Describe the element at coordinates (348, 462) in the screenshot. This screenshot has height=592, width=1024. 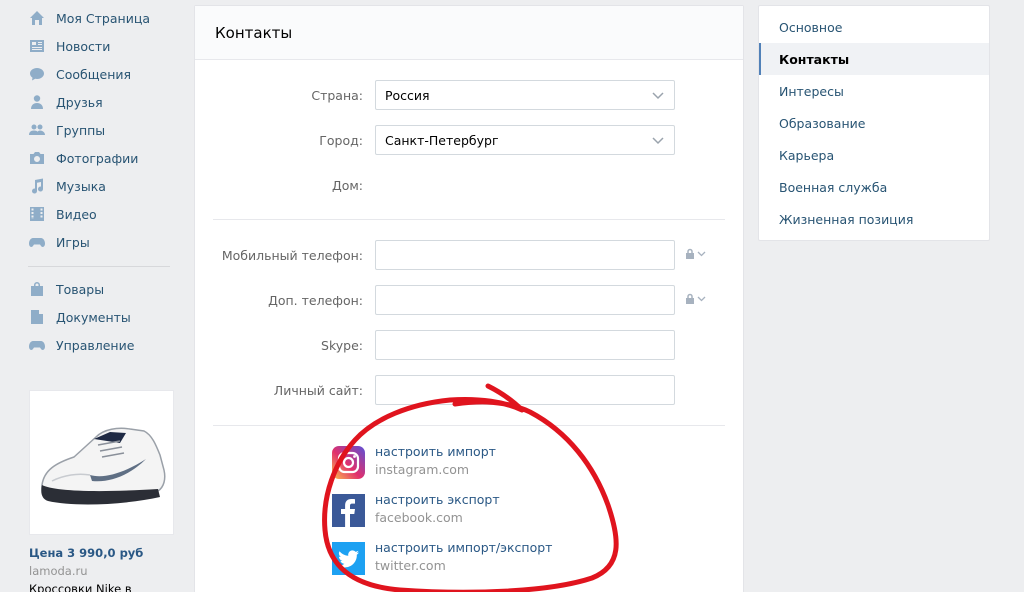
I see `instagram-icon` at that location.